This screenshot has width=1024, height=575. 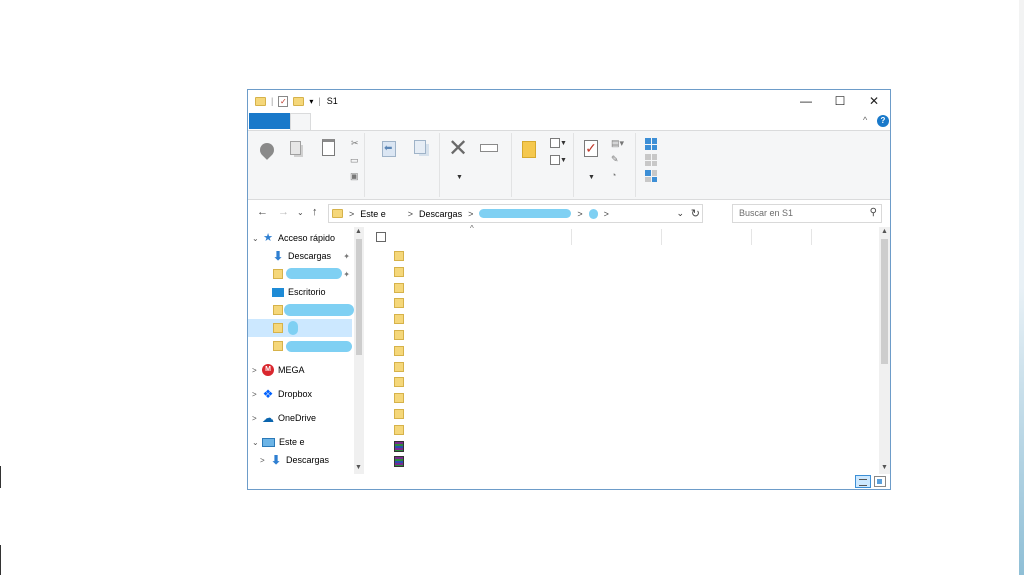 I want to click on delete-button: ✕, so click(x=458, y=148).